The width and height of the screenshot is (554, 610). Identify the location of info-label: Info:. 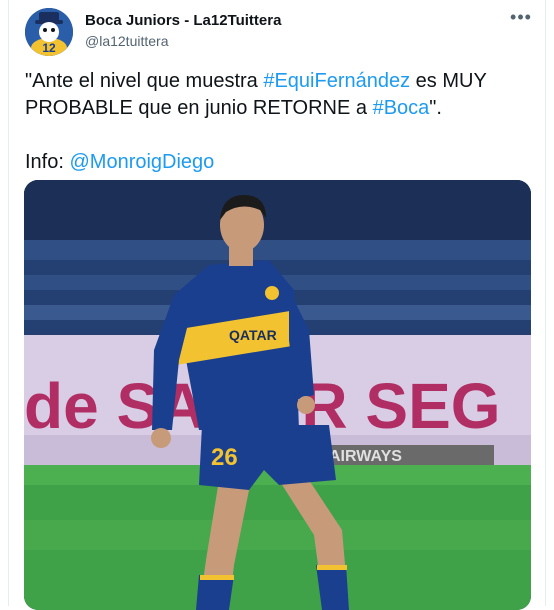
(47, 162).